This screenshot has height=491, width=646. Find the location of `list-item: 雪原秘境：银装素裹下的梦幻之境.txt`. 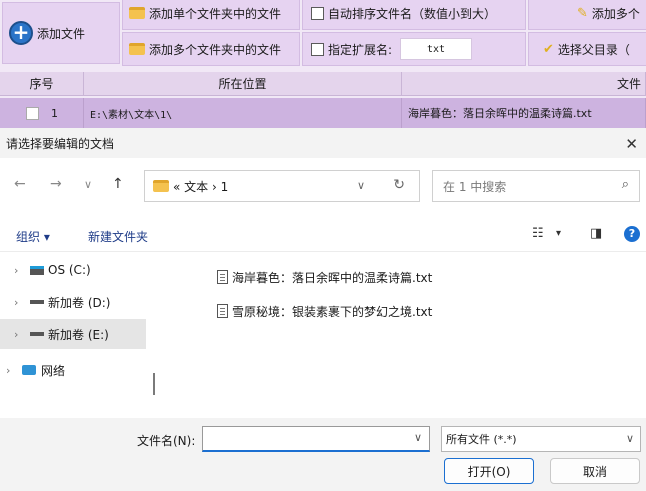

list-item: 雪原秘境：银装素裹下的梦幻之境.txt is located at coordinates (324, 311).